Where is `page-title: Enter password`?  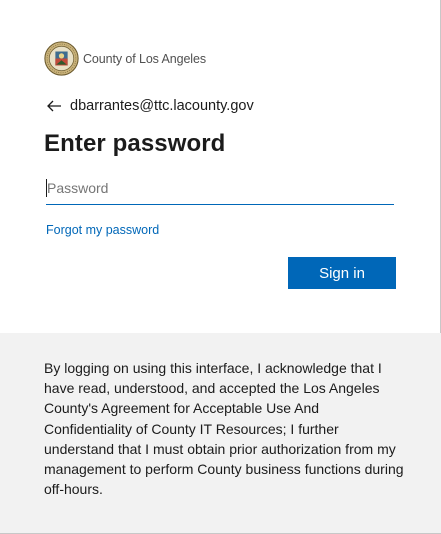 page-title: Enter password is located at coordinates (135, 143).